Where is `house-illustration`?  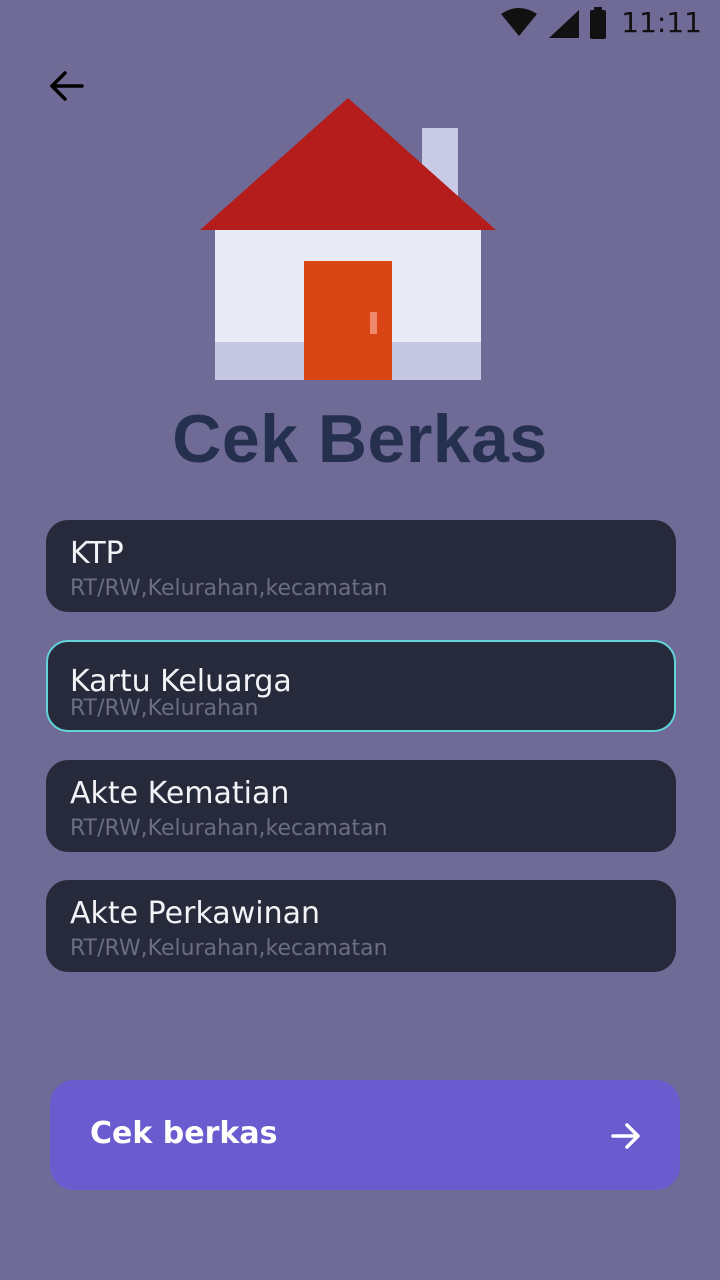 house-illustration is located at coordinates (348, 239).